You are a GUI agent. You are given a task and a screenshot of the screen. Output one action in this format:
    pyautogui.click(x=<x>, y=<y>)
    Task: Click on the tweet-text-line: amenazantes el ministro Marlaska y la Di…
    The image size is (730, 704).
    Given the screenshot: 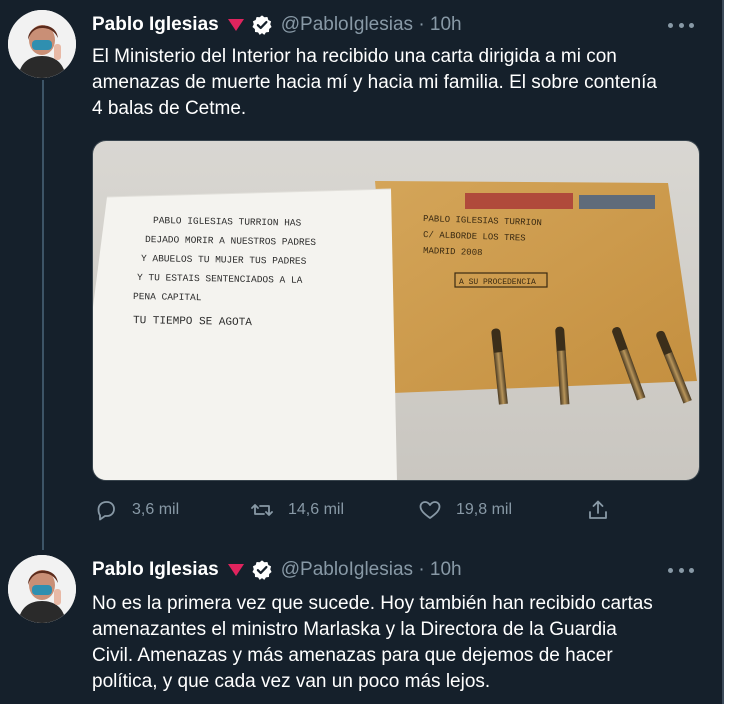 What is the action you would take?
    pyautogui.click(x=354, y=629)
    